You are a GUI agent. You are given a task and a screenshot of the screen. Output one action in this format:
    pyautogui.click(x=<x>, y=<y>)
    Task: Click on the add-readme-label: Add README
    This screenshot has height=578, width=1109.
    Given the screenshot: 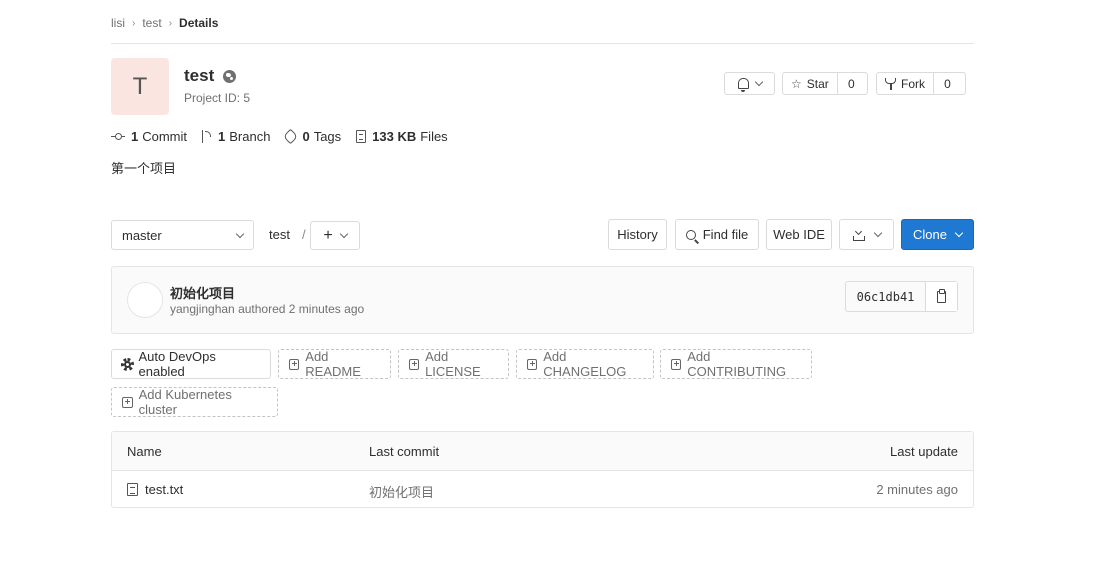 What is the action you would take?
    pyautogui.click(x=333, y=364)
    